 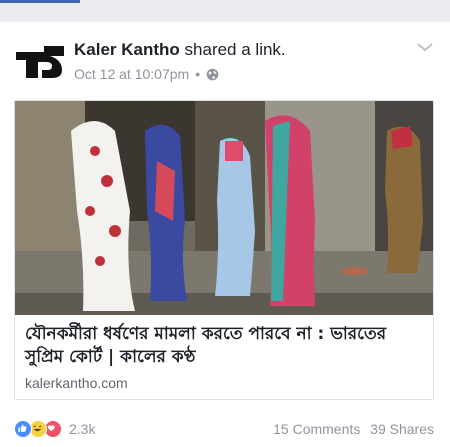 What do you see at coordinates (316, 429) in the screenshot?
I see `comments-count: 15 Comments` at bounding box center [316, 429].